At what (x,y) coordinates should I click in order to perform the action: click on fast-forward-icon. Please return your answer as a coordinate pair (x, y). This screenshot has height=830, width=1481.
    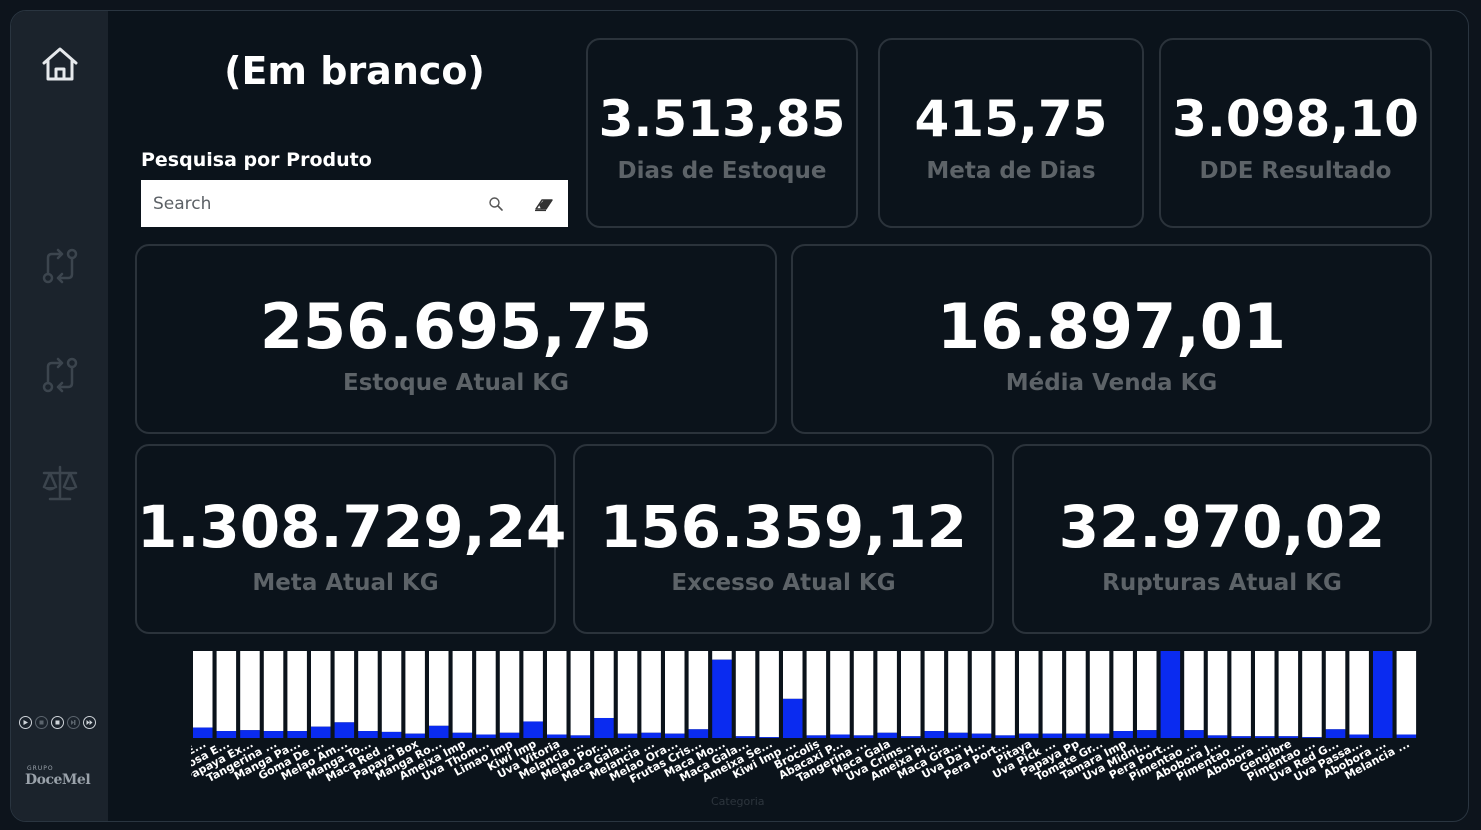
    Looking at the image, I should click on (89, 722).